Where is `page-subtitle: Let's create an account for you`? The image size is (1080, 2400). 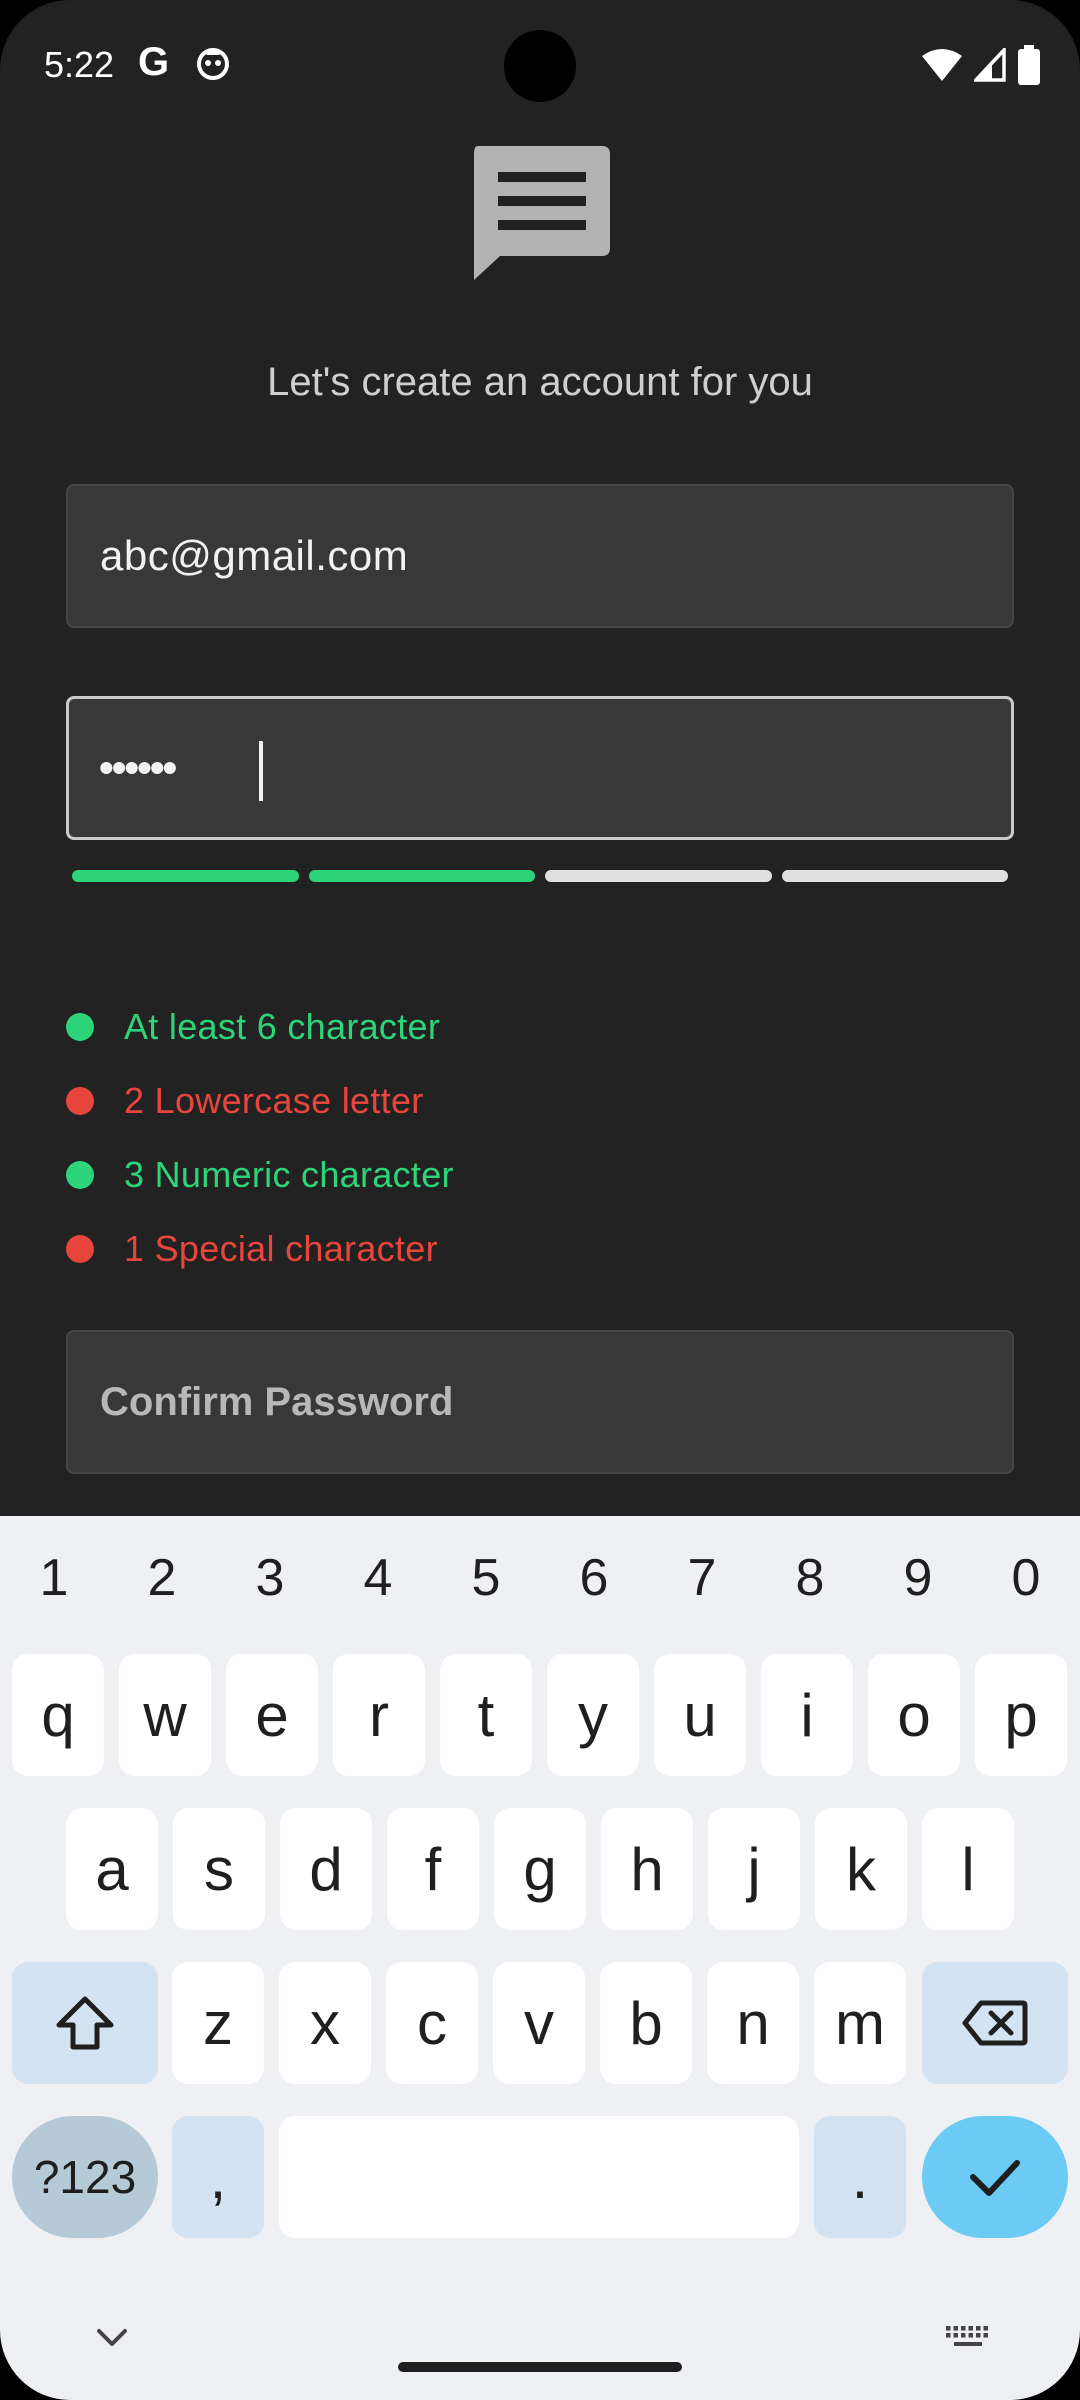 page-subtitle: Let's create an account for you is located at coordinates (540, 382).